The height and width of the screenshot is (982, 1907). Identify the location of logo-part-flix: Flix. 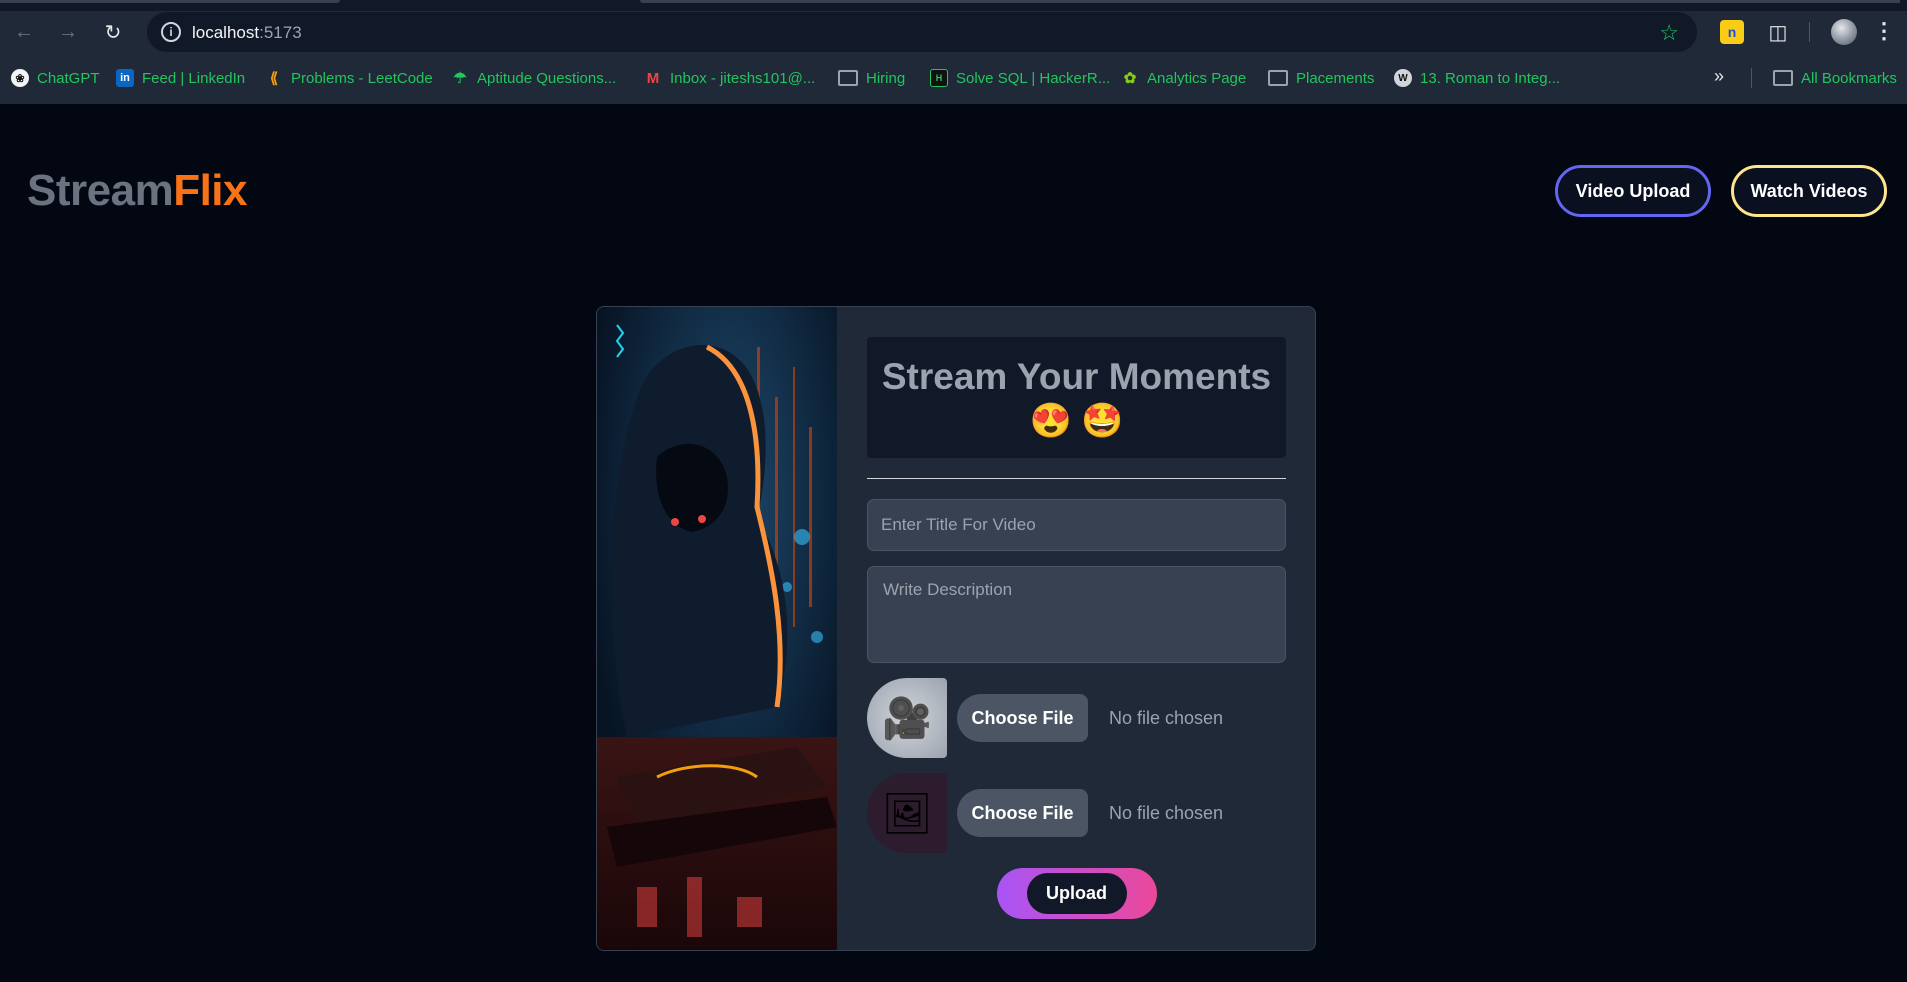
(210, 190).